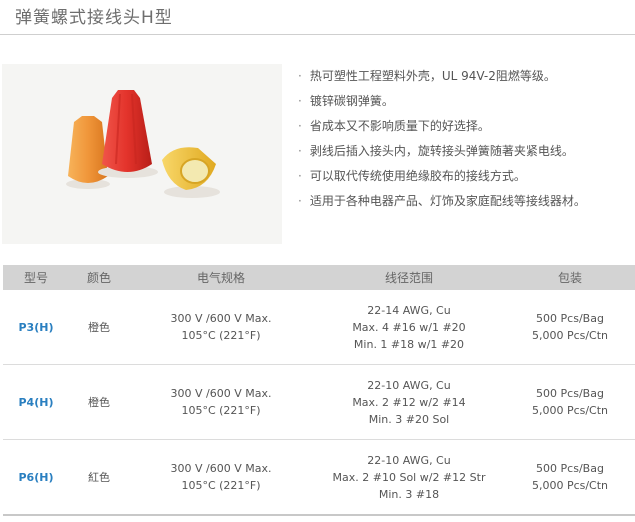  Describe the element at coordinates (36, 277) in the screenshot. I see `header-model: 型号` at that location.